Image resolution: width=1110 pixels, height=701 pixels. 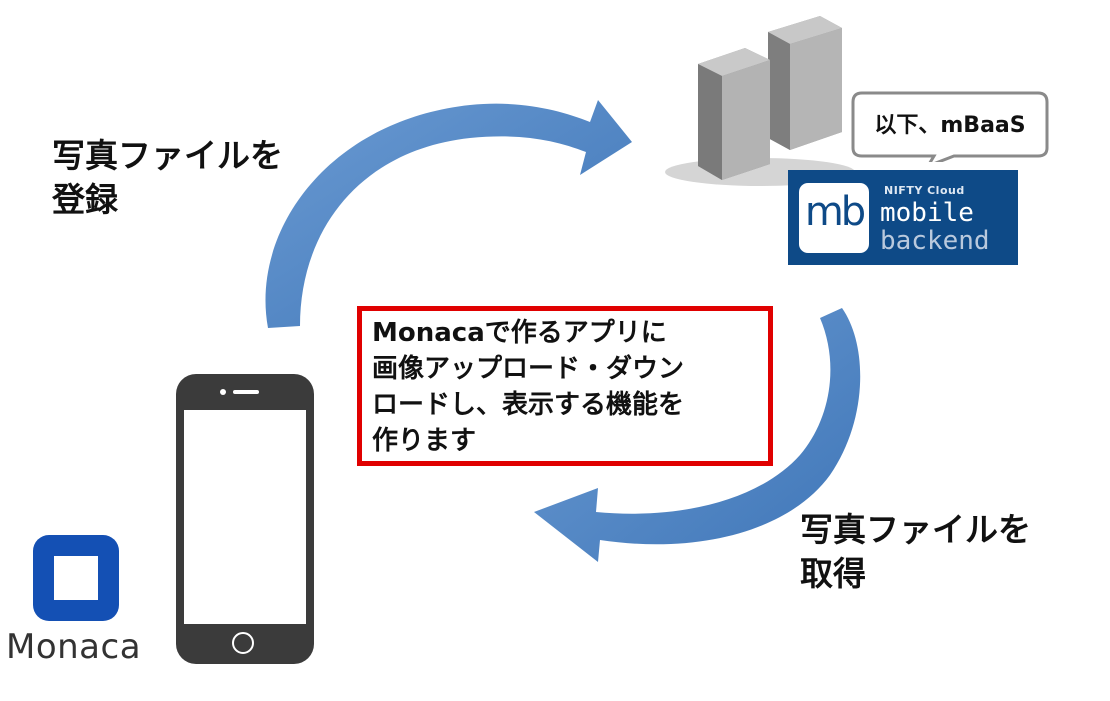 What do you see at coordinates (424, 441) in the screenshot?
I see `description-line-4: 作ります` at bounding box center [424, 441].